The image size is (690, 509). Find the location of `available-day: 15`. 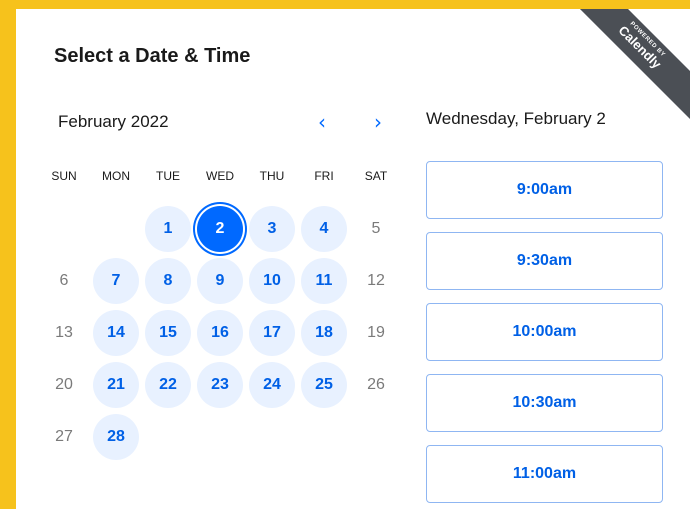

available-day: 15 is located at coordinates (168, 333).